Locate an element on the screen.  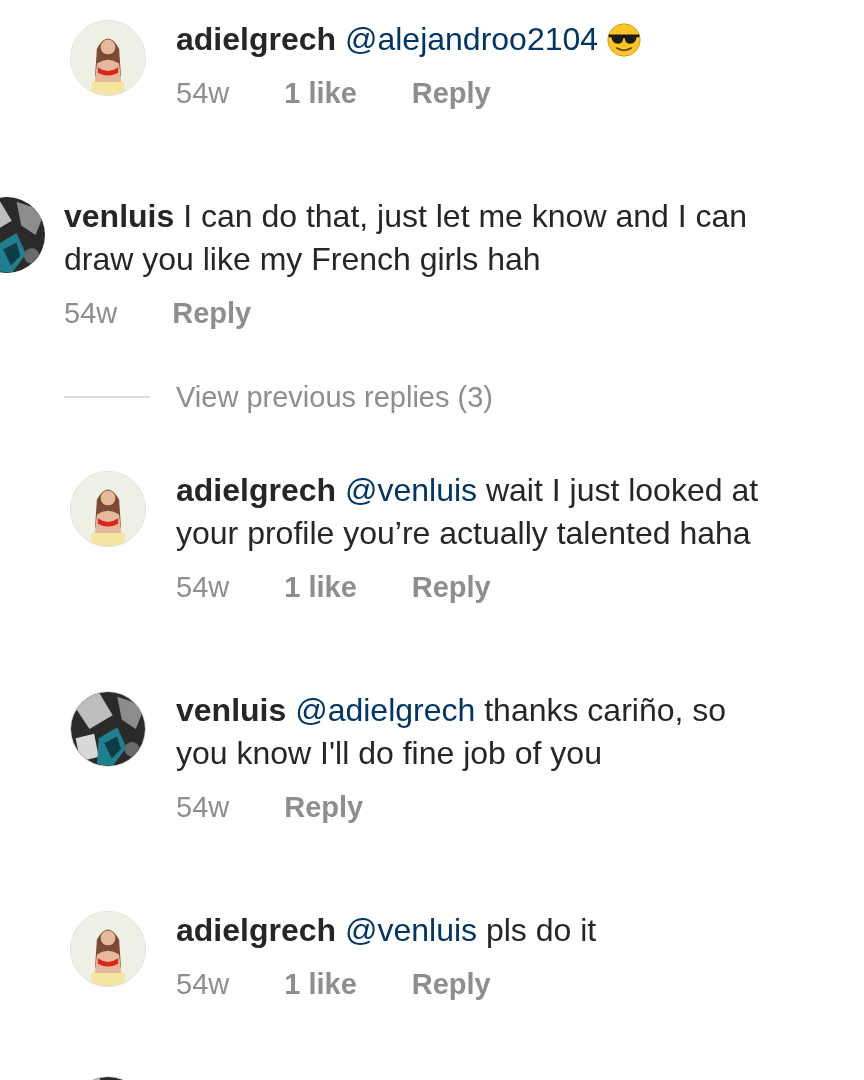
comment-text: adielgrech @alejandroo2104 is located at coordinates (387, 39).